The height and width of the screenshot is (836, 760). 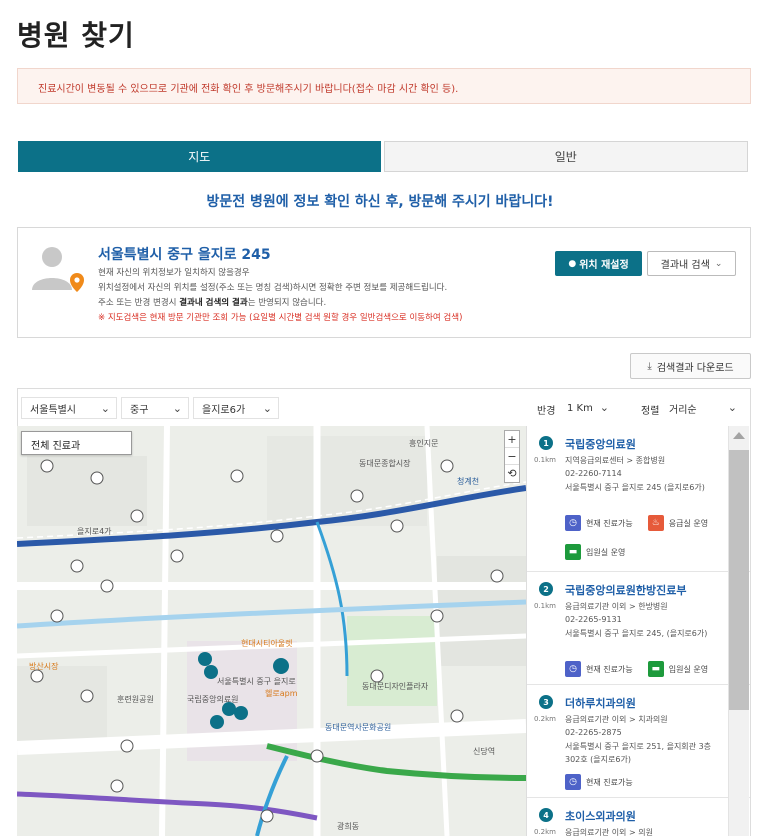 I want to click on result-name: 국립중앙의료원한방진료부, so click(x=625, y=590).